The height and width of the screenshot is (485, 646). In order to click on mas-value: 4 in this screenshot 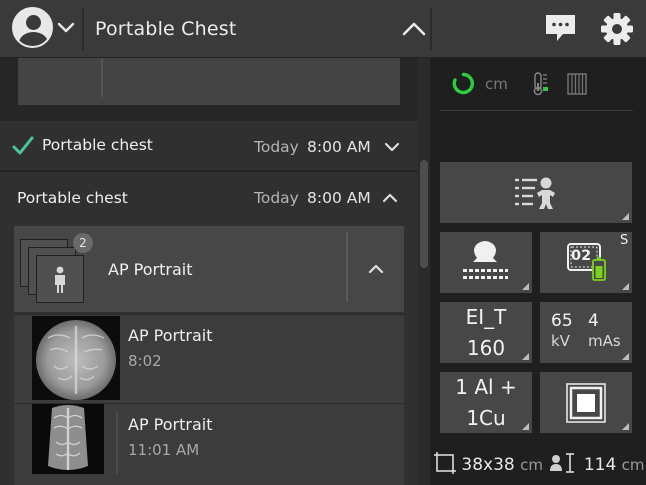, I will do `click(593, 321)`.